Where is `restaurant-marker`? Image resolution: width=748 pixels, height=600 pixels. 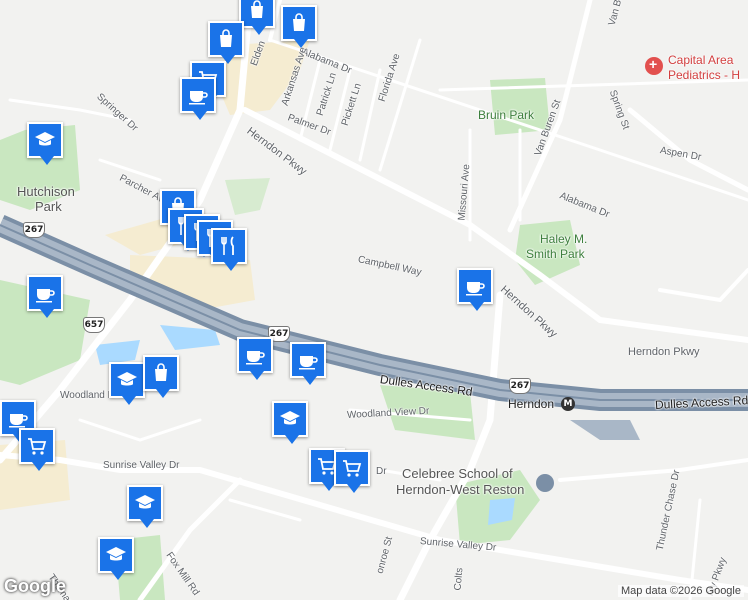
restaurant-marker is located at coordinates (229, 249).